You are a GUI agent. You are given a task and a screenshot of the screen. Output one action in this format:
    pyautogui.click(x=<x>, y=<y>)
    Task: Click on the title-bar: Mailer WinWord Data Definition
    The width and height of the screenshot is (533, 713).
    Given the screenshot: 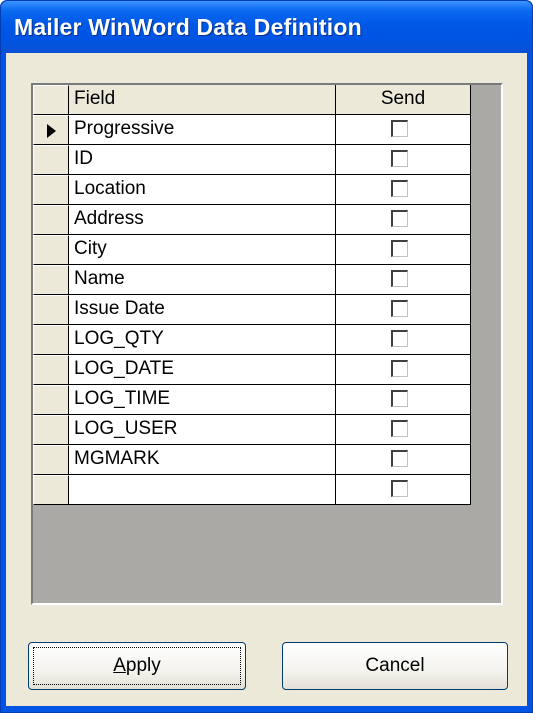 What is the action you would take?
    pyautogui.click(x=266, y=27)
    